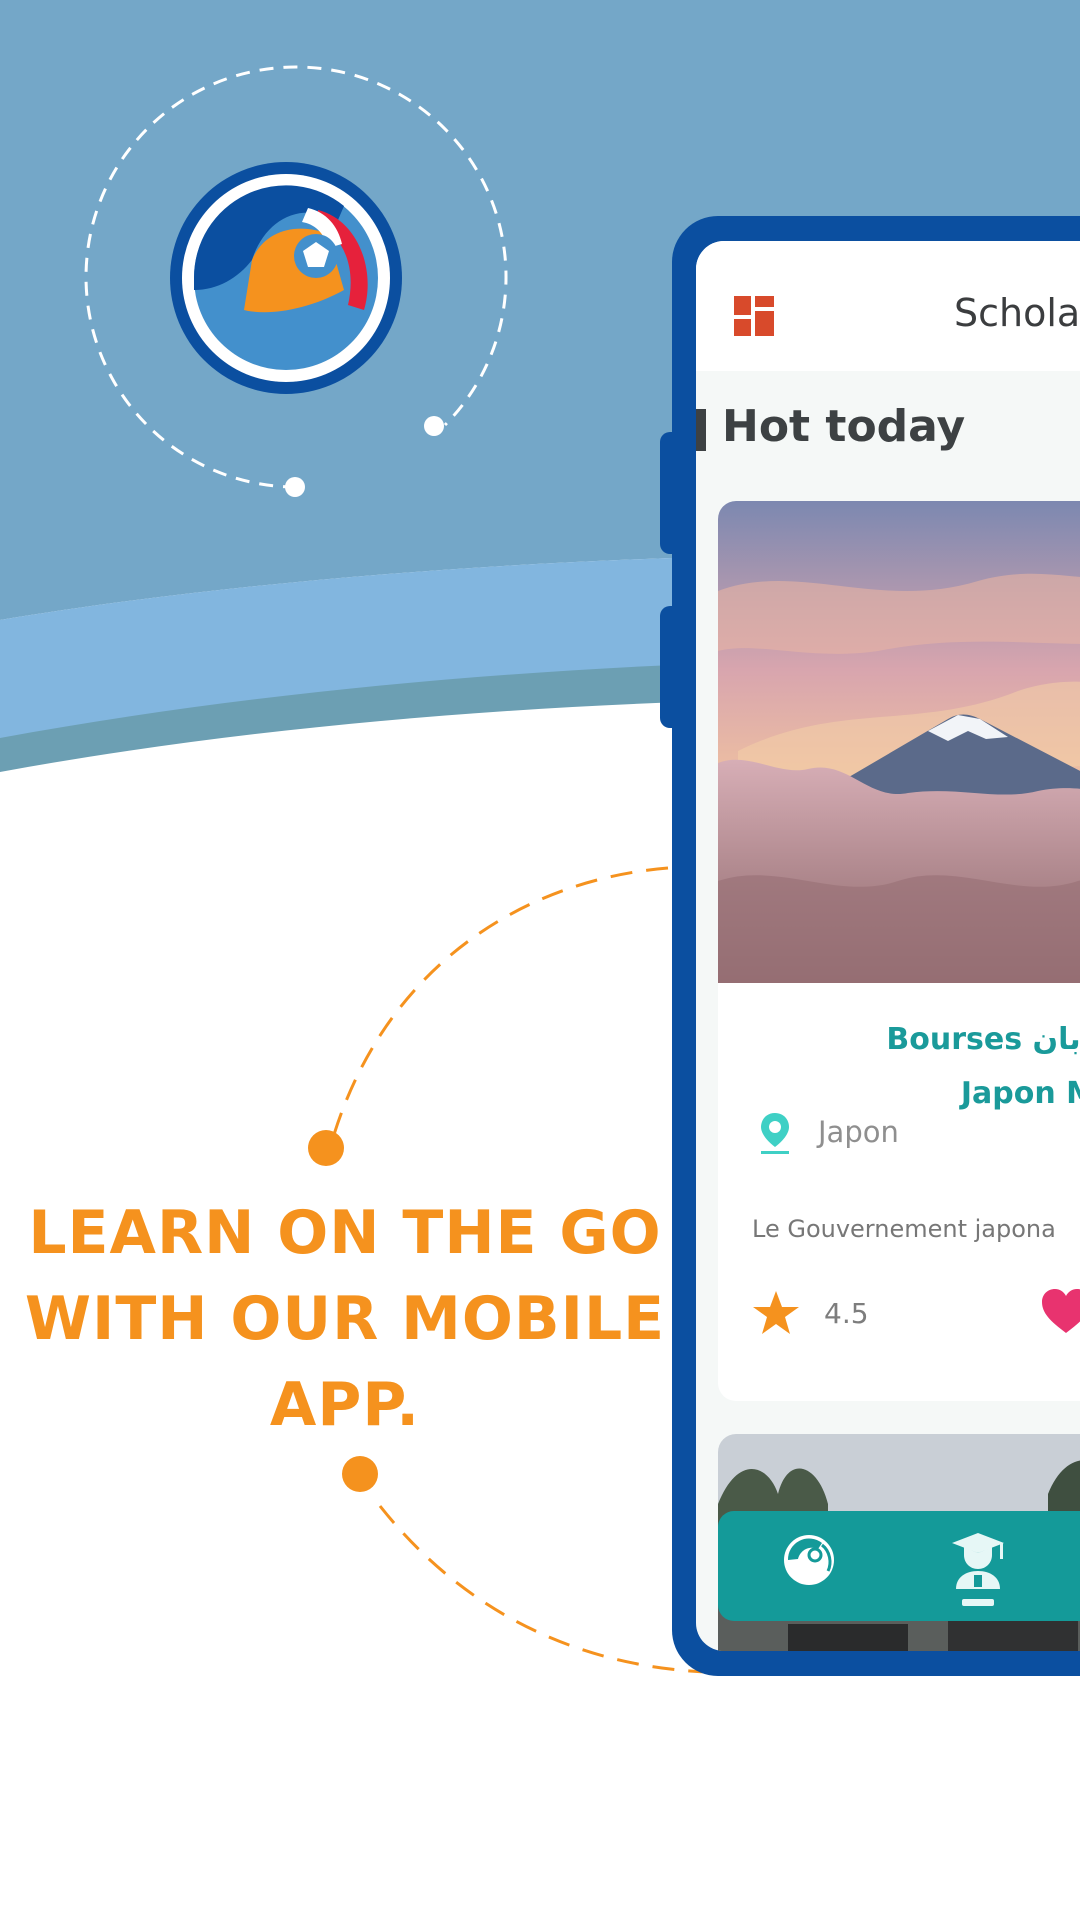 This screenshot has width=1080, height=1920. What do you see at coordinates (888, 306) in the screenshot?
I see `app-bar: Schola` at bounding box center [888, 306].